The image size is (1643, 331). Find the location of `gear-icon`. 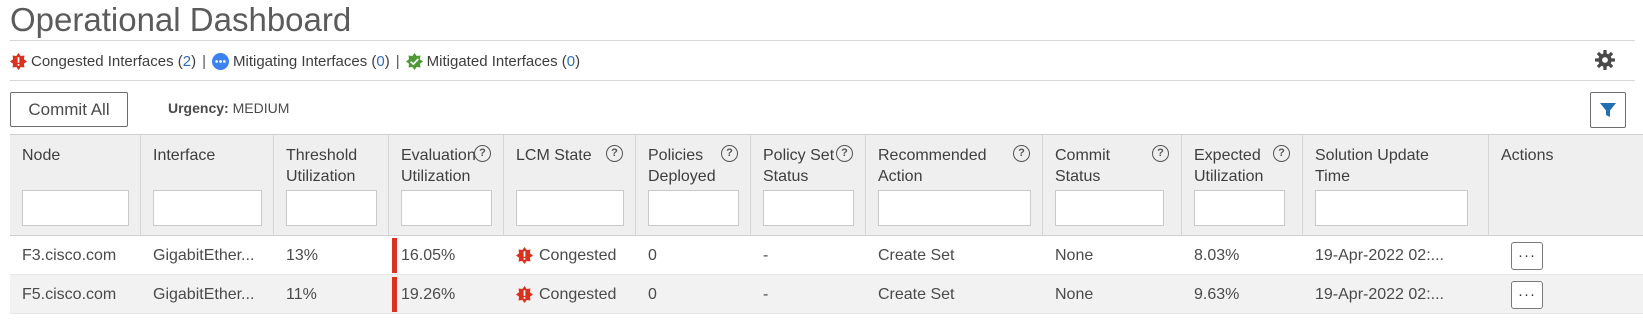

gear-icon is located at coordinates (1605, 60).